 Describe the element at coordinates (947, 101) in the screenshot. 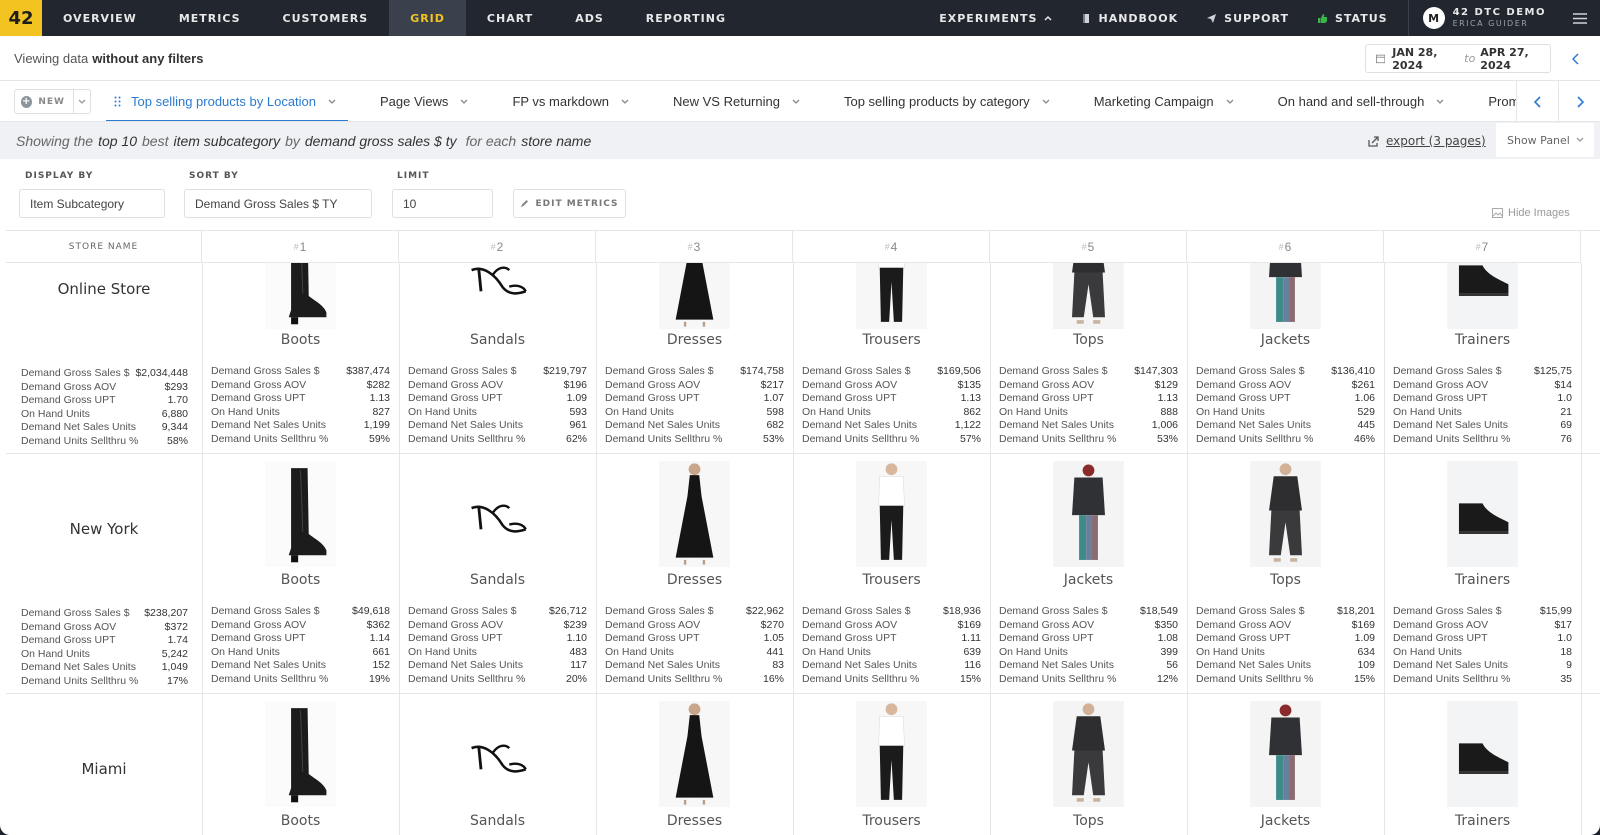

I see `tab-top-selling-by-category: Top selling products by category` at that location.